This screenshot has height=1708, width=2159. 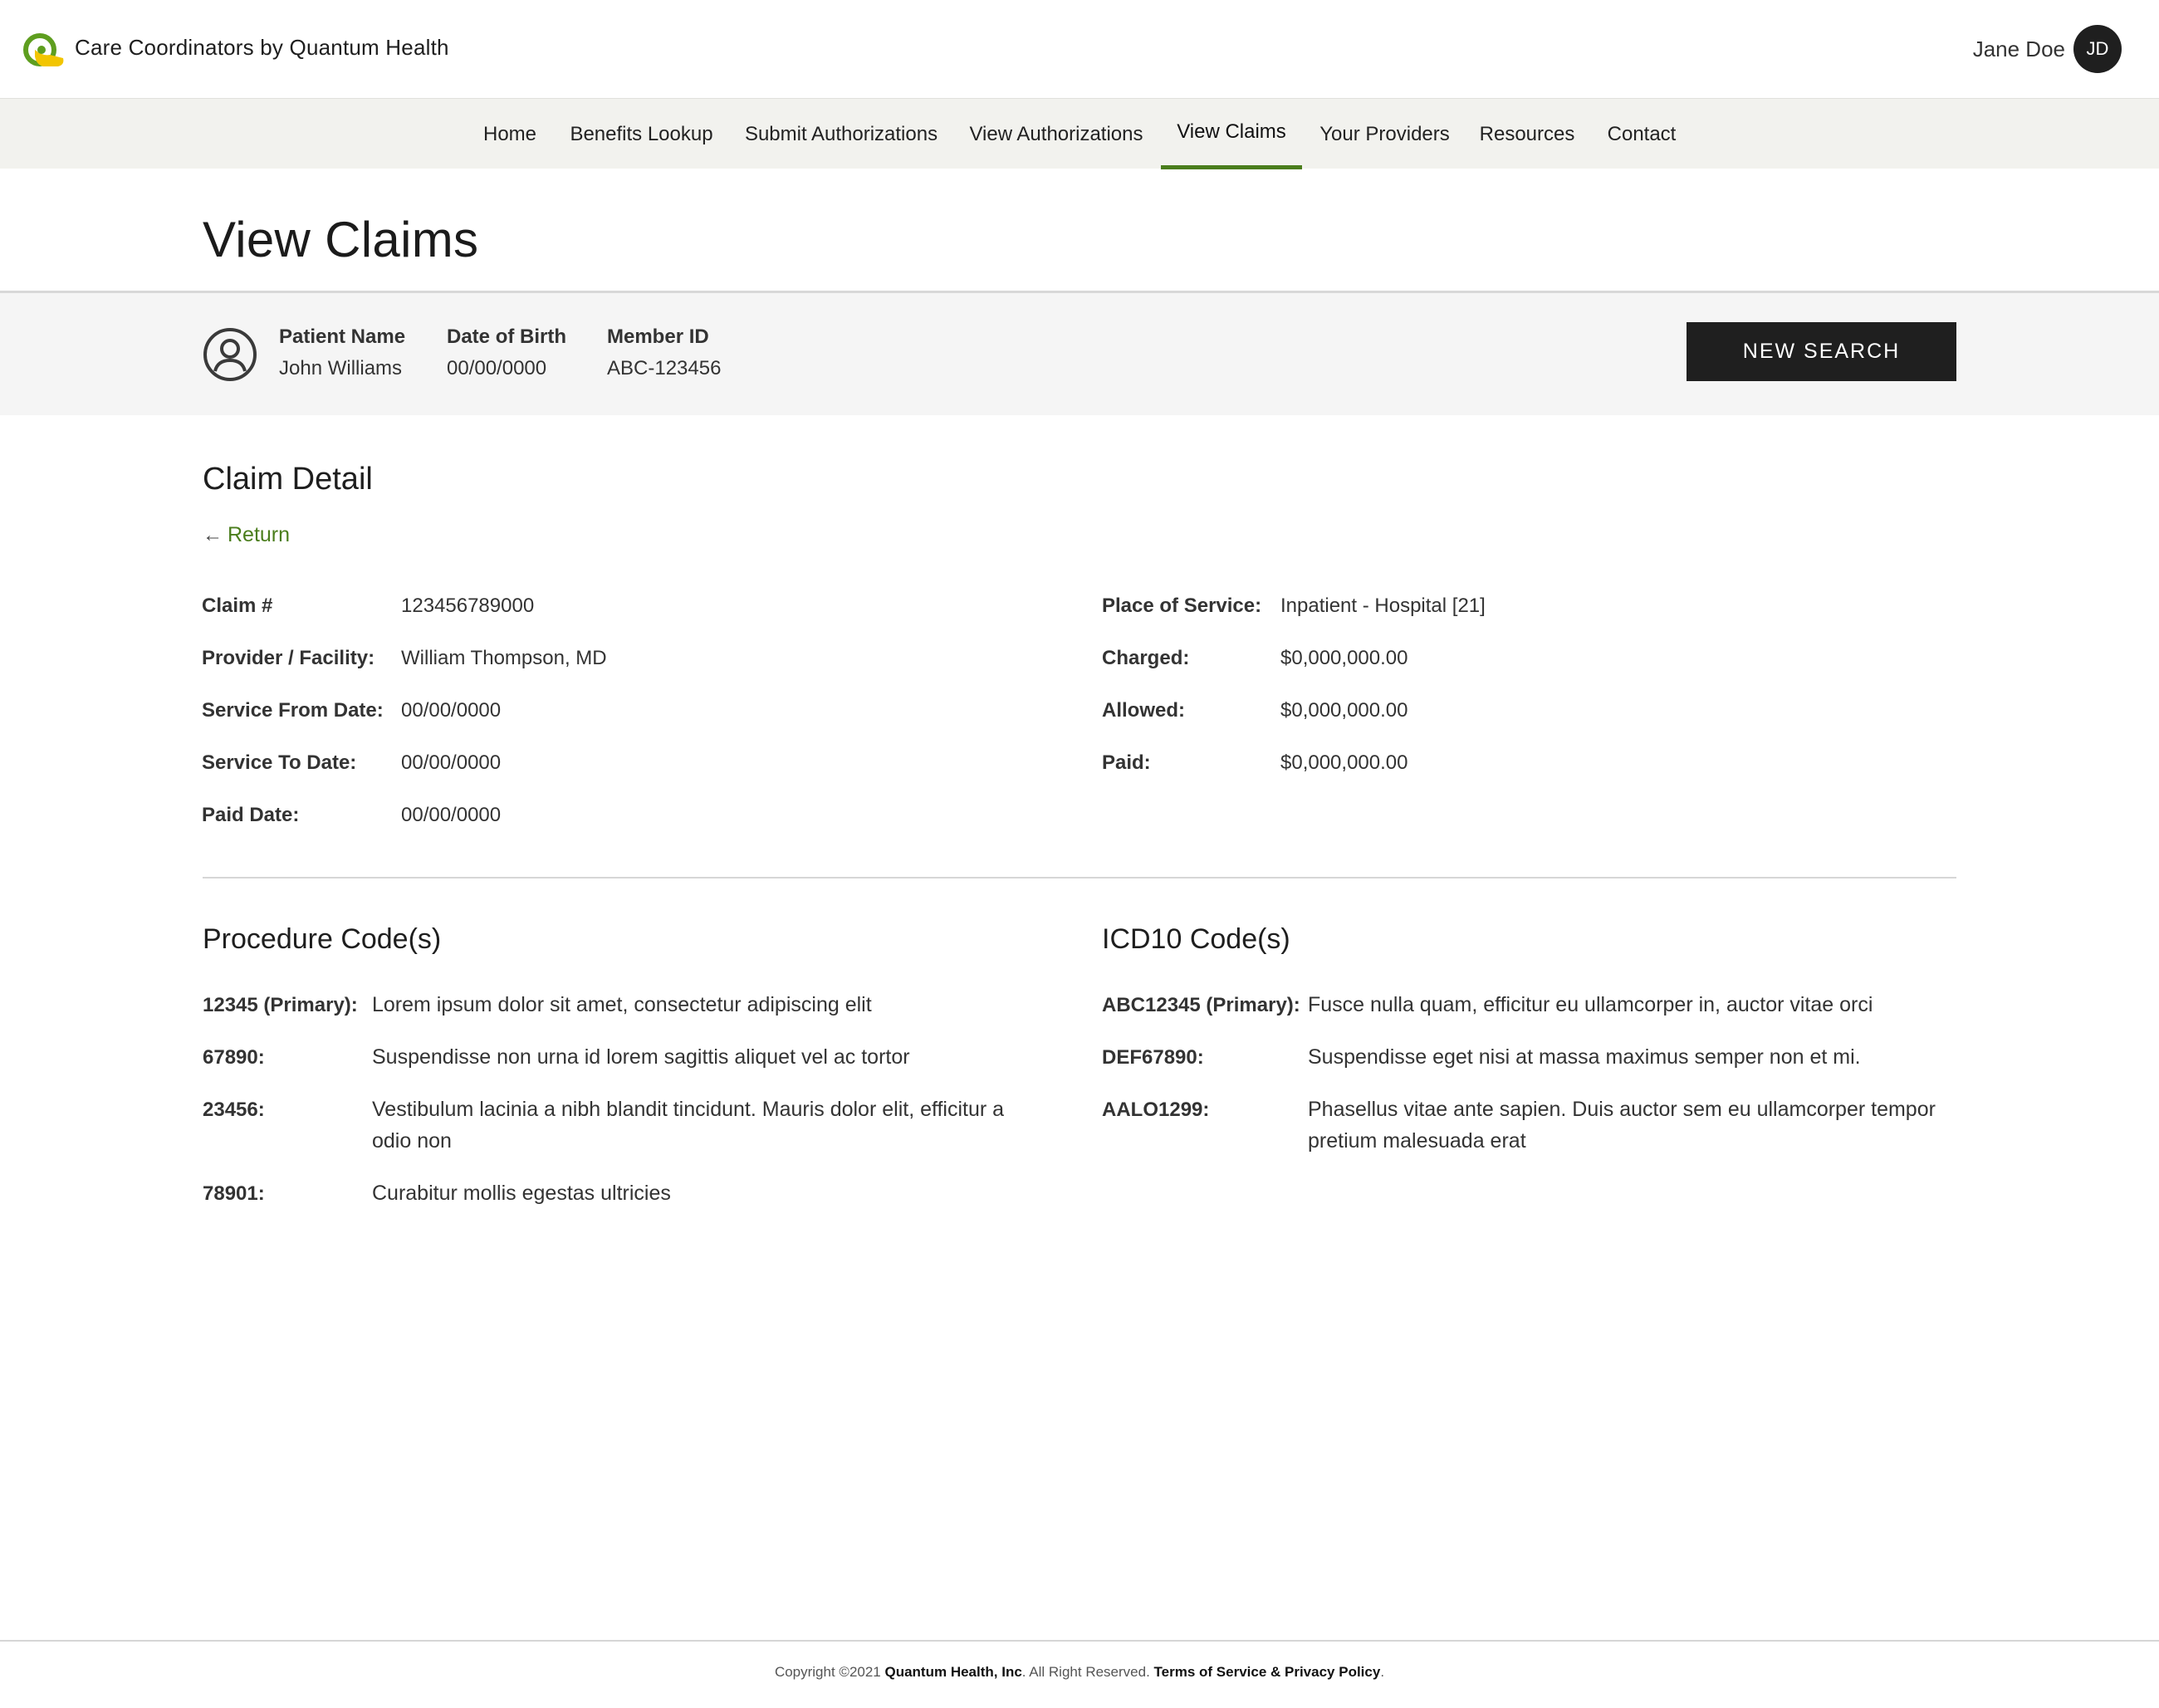 What do you see at coordinates (1079, 877) in the screenshot?
I see `section-divider` at bounding box center [1079, 877].